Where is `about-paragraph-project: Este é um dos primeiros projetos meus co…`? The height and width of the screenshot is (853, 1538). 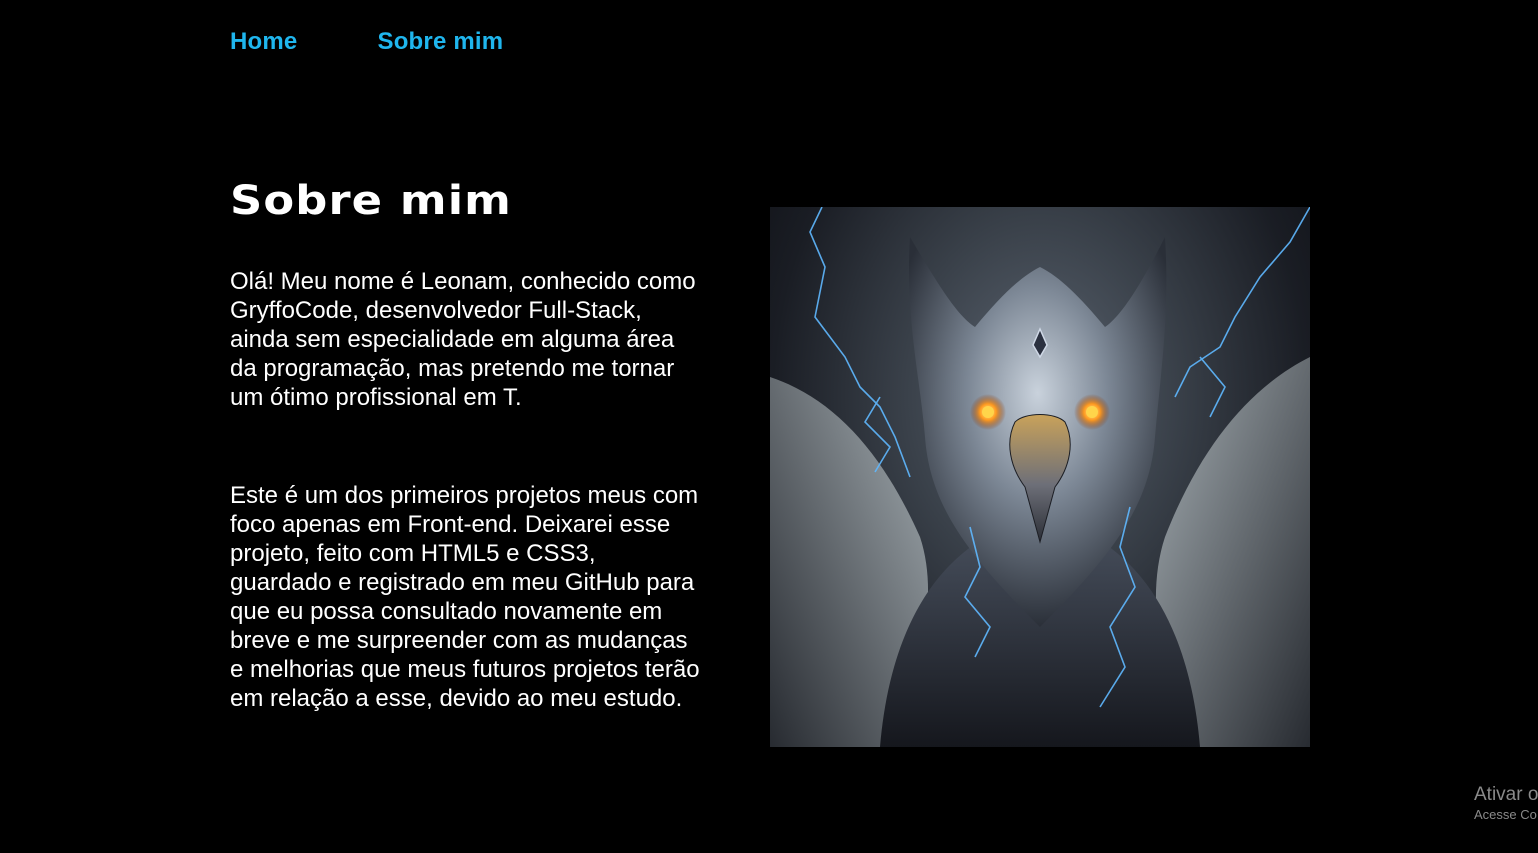
about-paragraph-project: Este é um dos primeiros projetos meus co… is located at coordinates (465, 597).